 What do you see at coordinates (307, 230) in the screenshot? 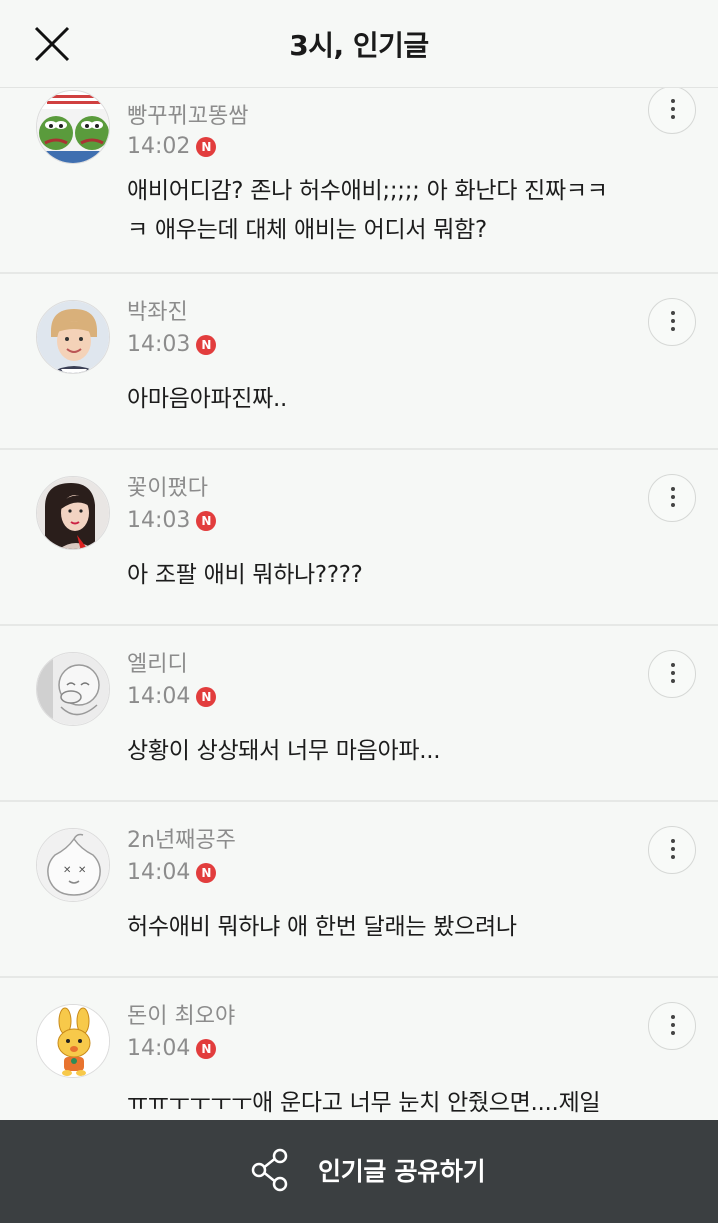
I see `comment-line: ㅋ 애우는데 대체 애비는 어디서 뭐함?` at bounding box center [307, 230].